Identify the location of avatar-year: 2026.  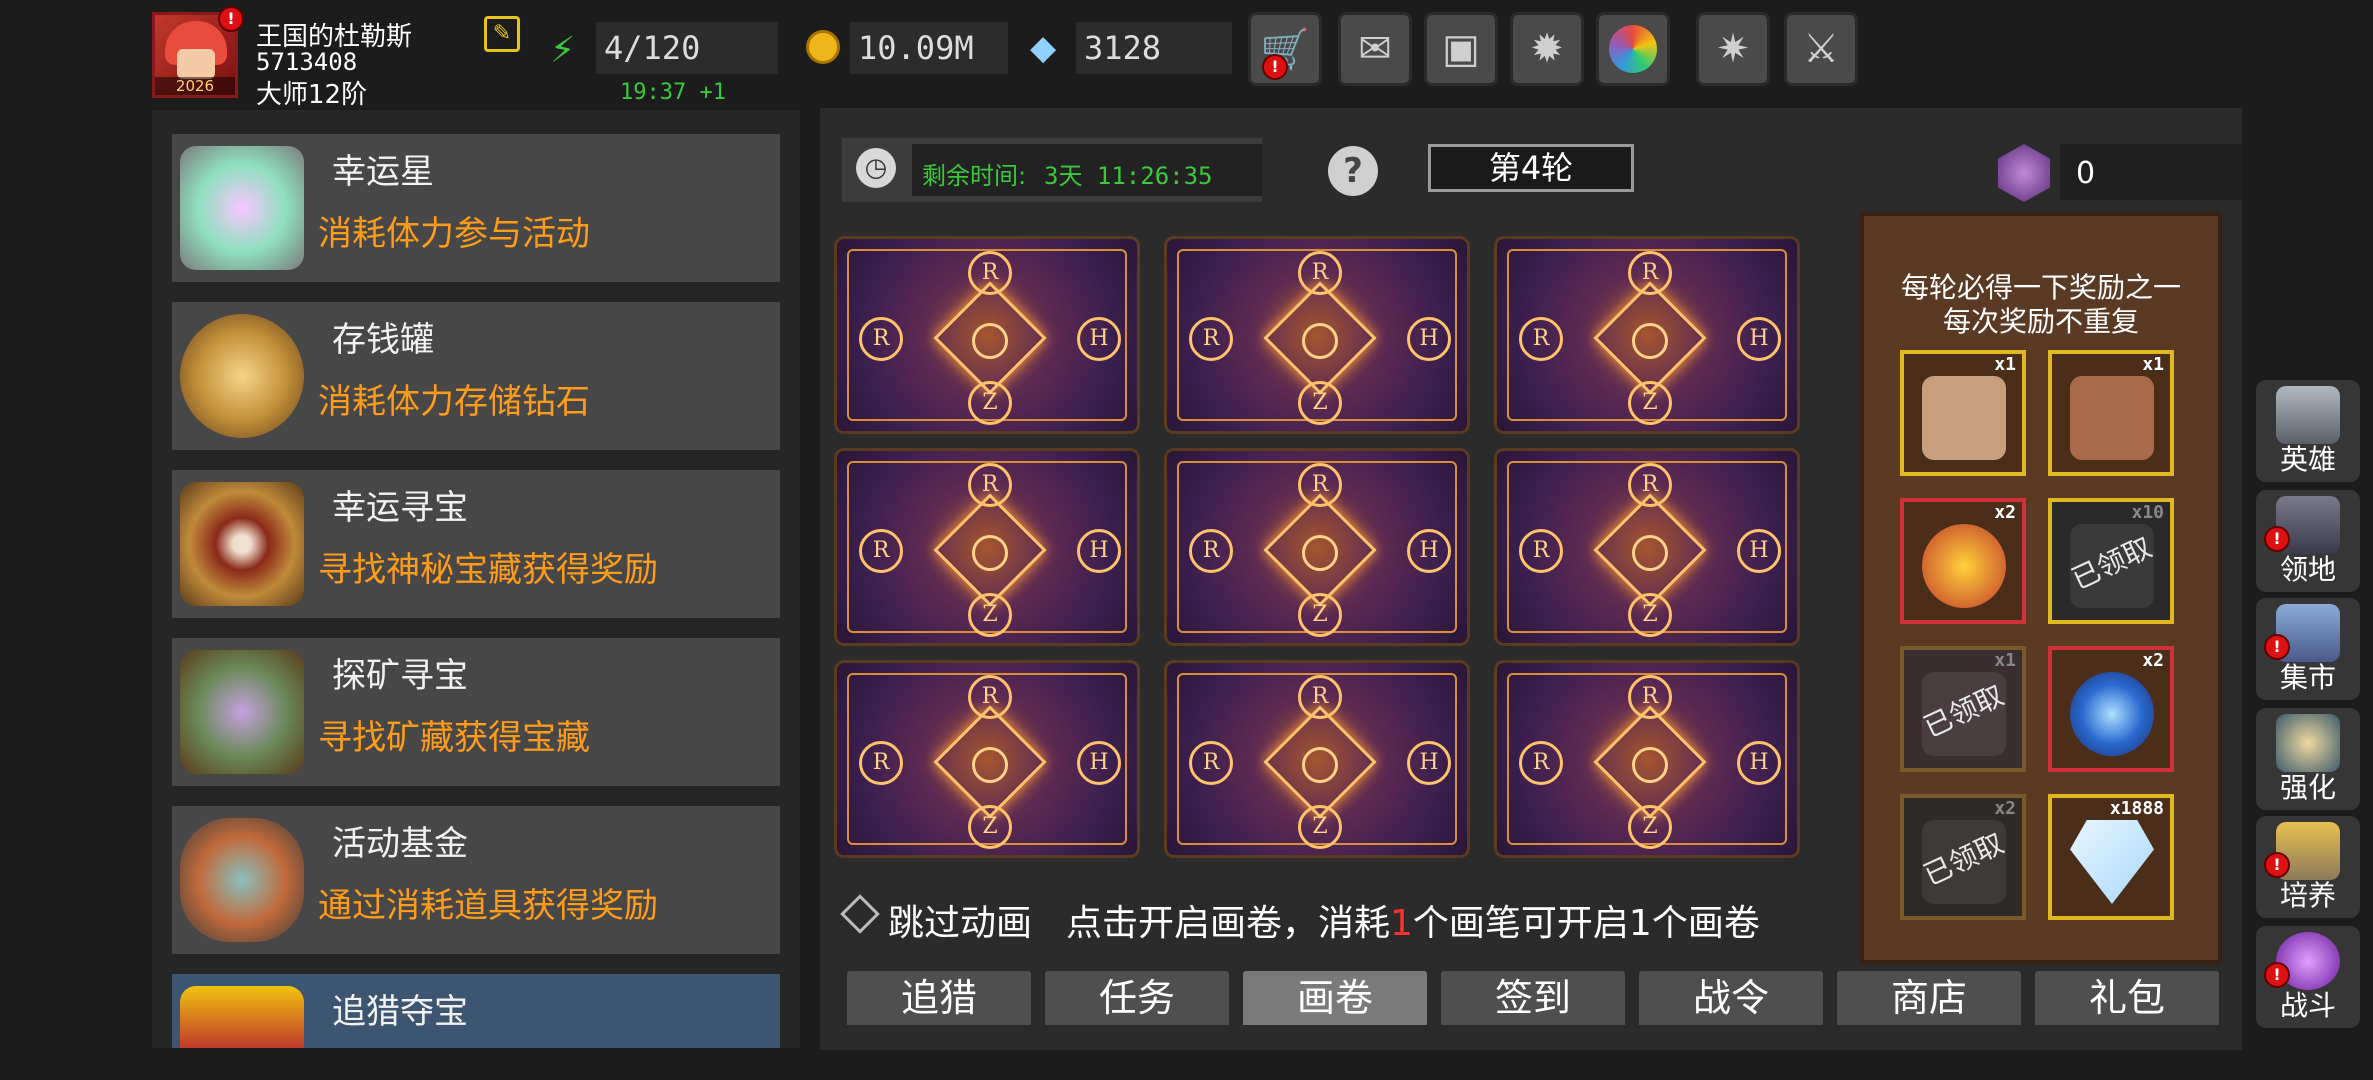
(195, 86).